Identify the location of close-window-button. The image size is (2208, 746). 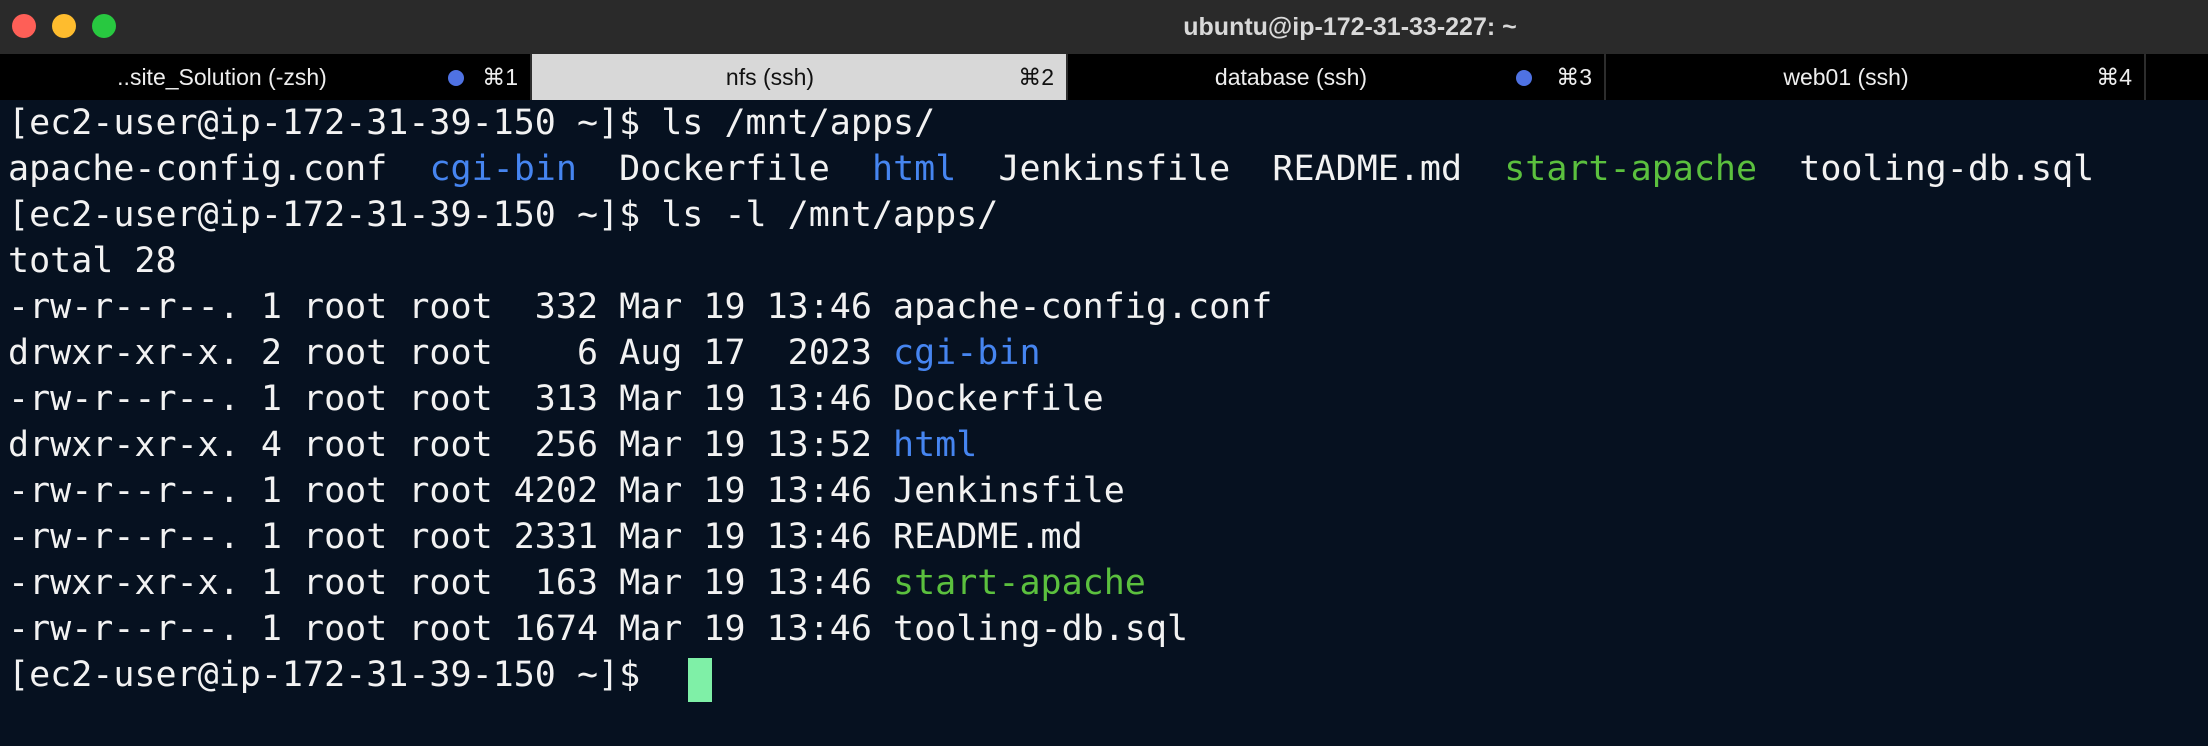
(24, 26).